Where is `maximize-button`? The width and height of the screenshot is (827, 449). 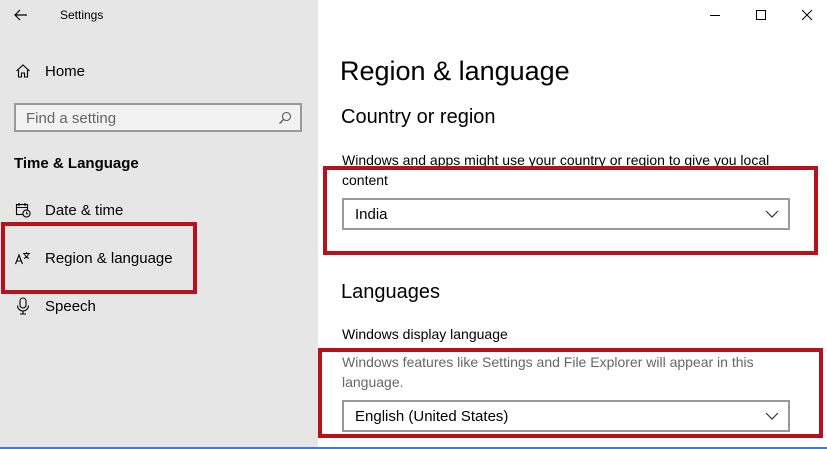
maximize-button is located at coordinates (761, 15).